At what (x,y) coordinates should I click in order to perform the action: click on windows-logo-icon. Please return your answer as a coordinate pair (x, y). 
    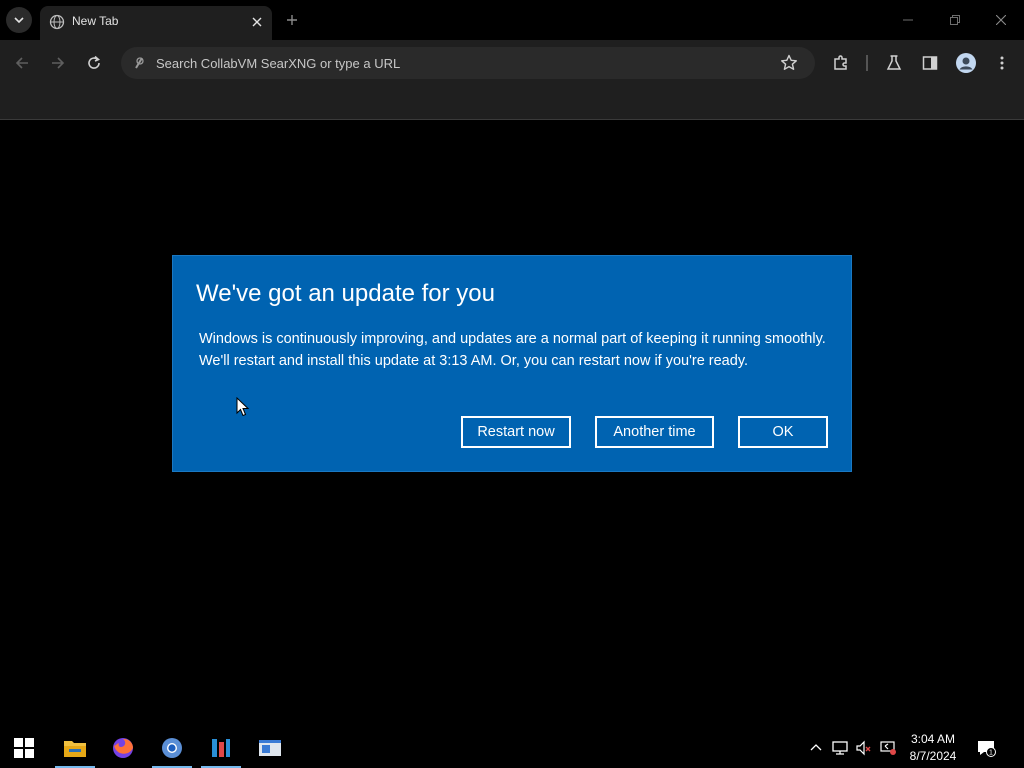
    Looking at the image, I should click on (24, 748).